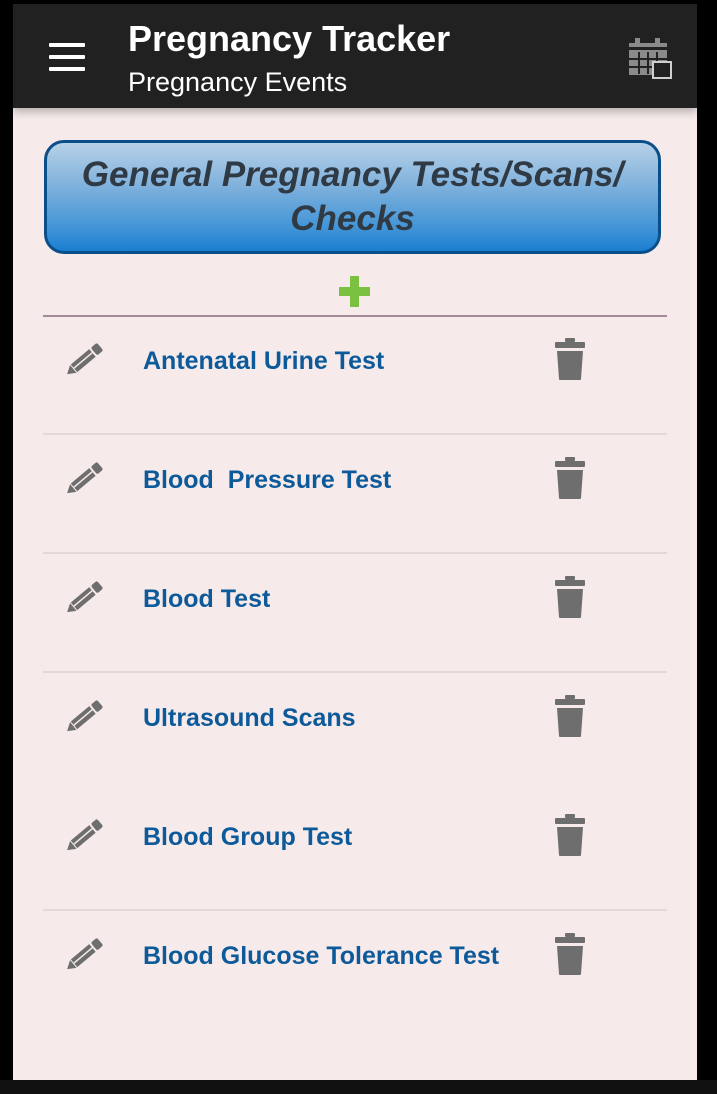  Describe the element at coordinates (249, 718) in the screenshot. I see `event-label: Ultrasound Scans` at that location.